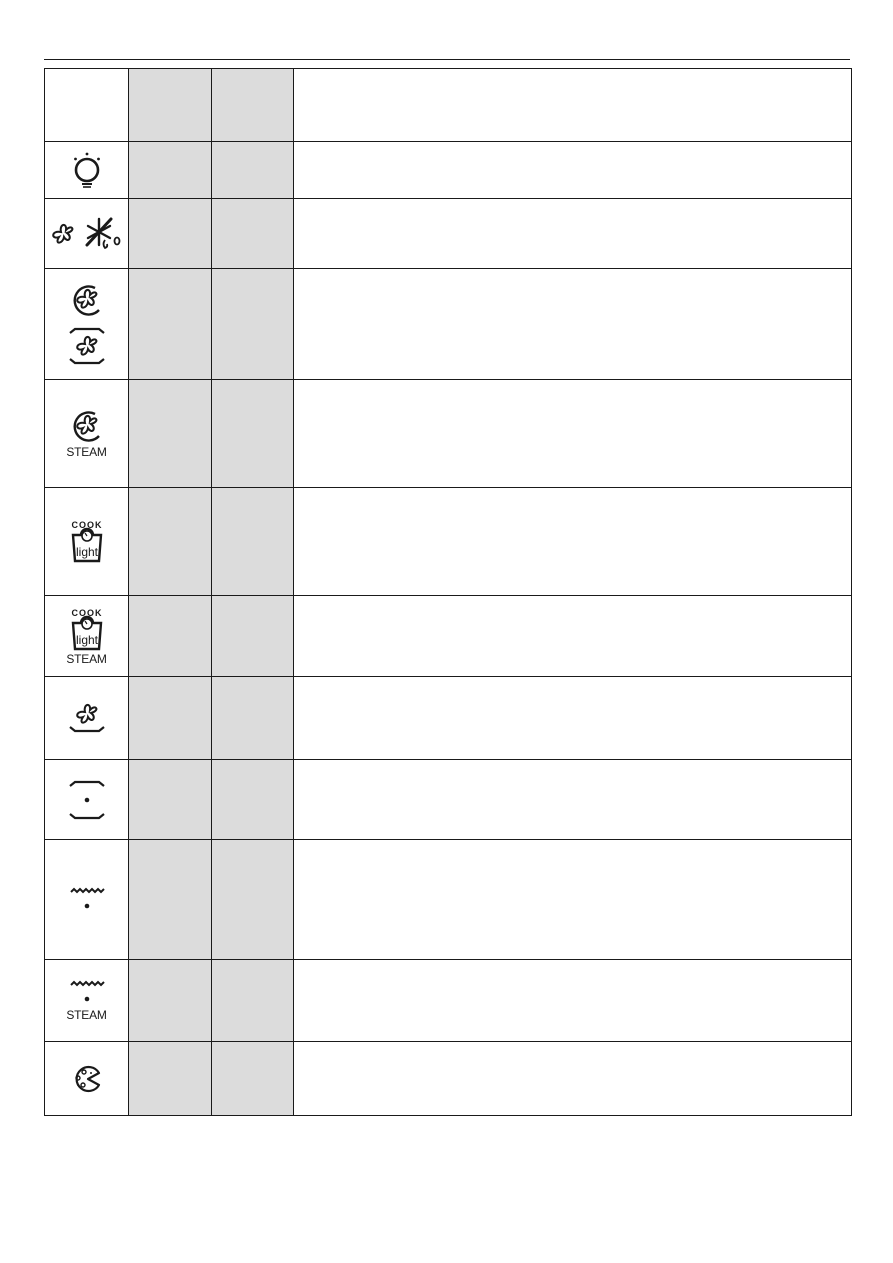  I want to click on cook-light-icon: COOK light, so click(86, 541).